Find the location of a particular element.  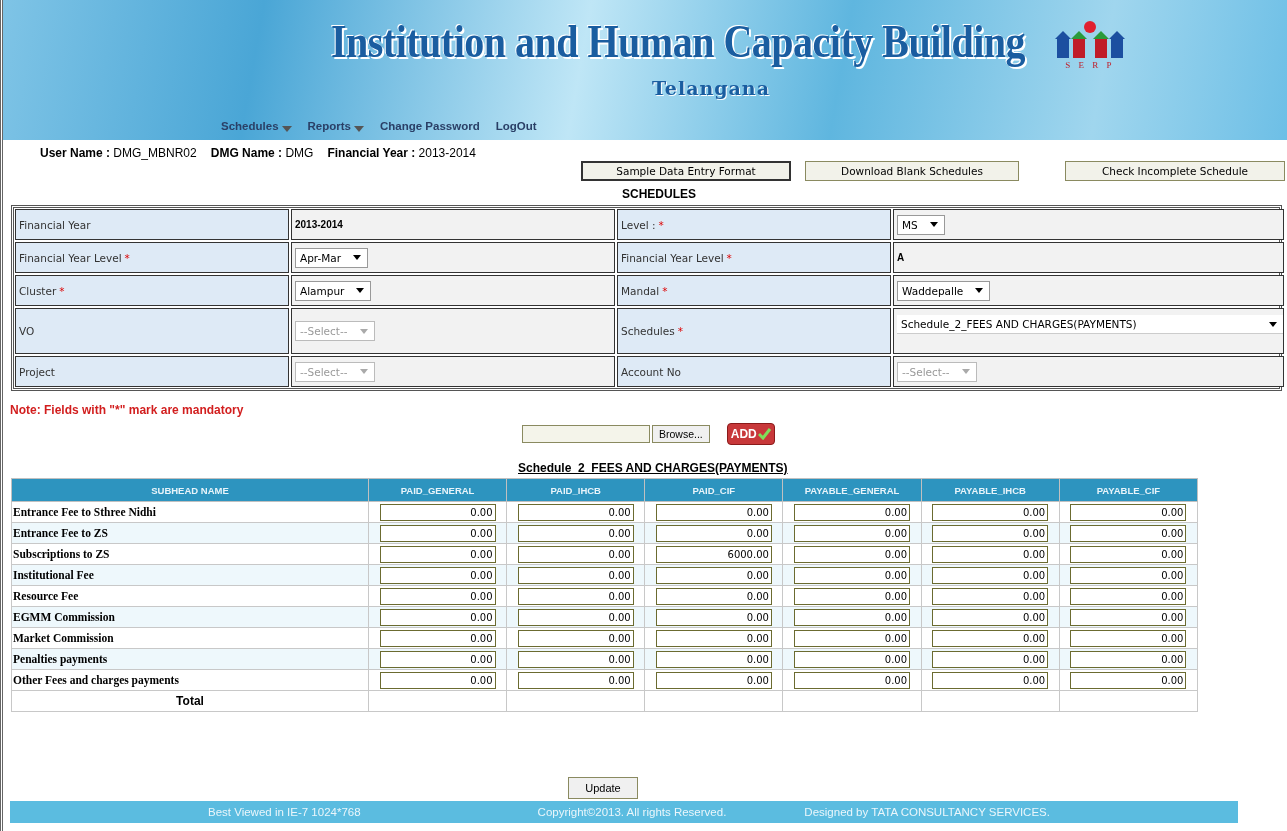

menu-item: Schedules is located at coordinates (256, 126).